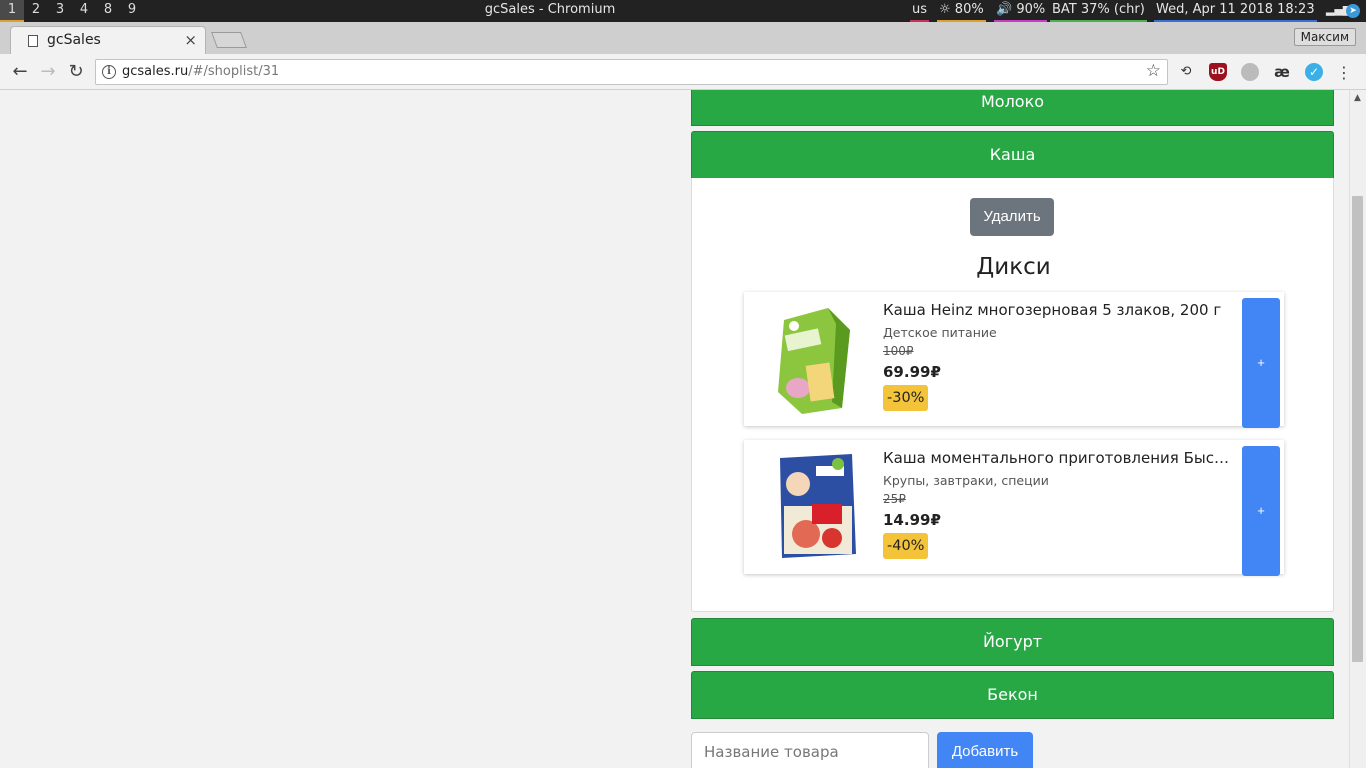 This screenshot has height=768, width=1366. I want to click on category-kasha: Каша, so click(1012, 155).